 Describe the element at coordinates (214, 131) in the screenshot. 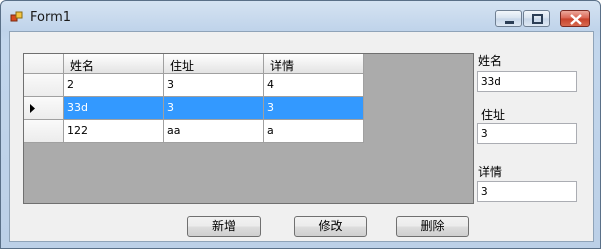

I see `grid-cell: aa` at that location.